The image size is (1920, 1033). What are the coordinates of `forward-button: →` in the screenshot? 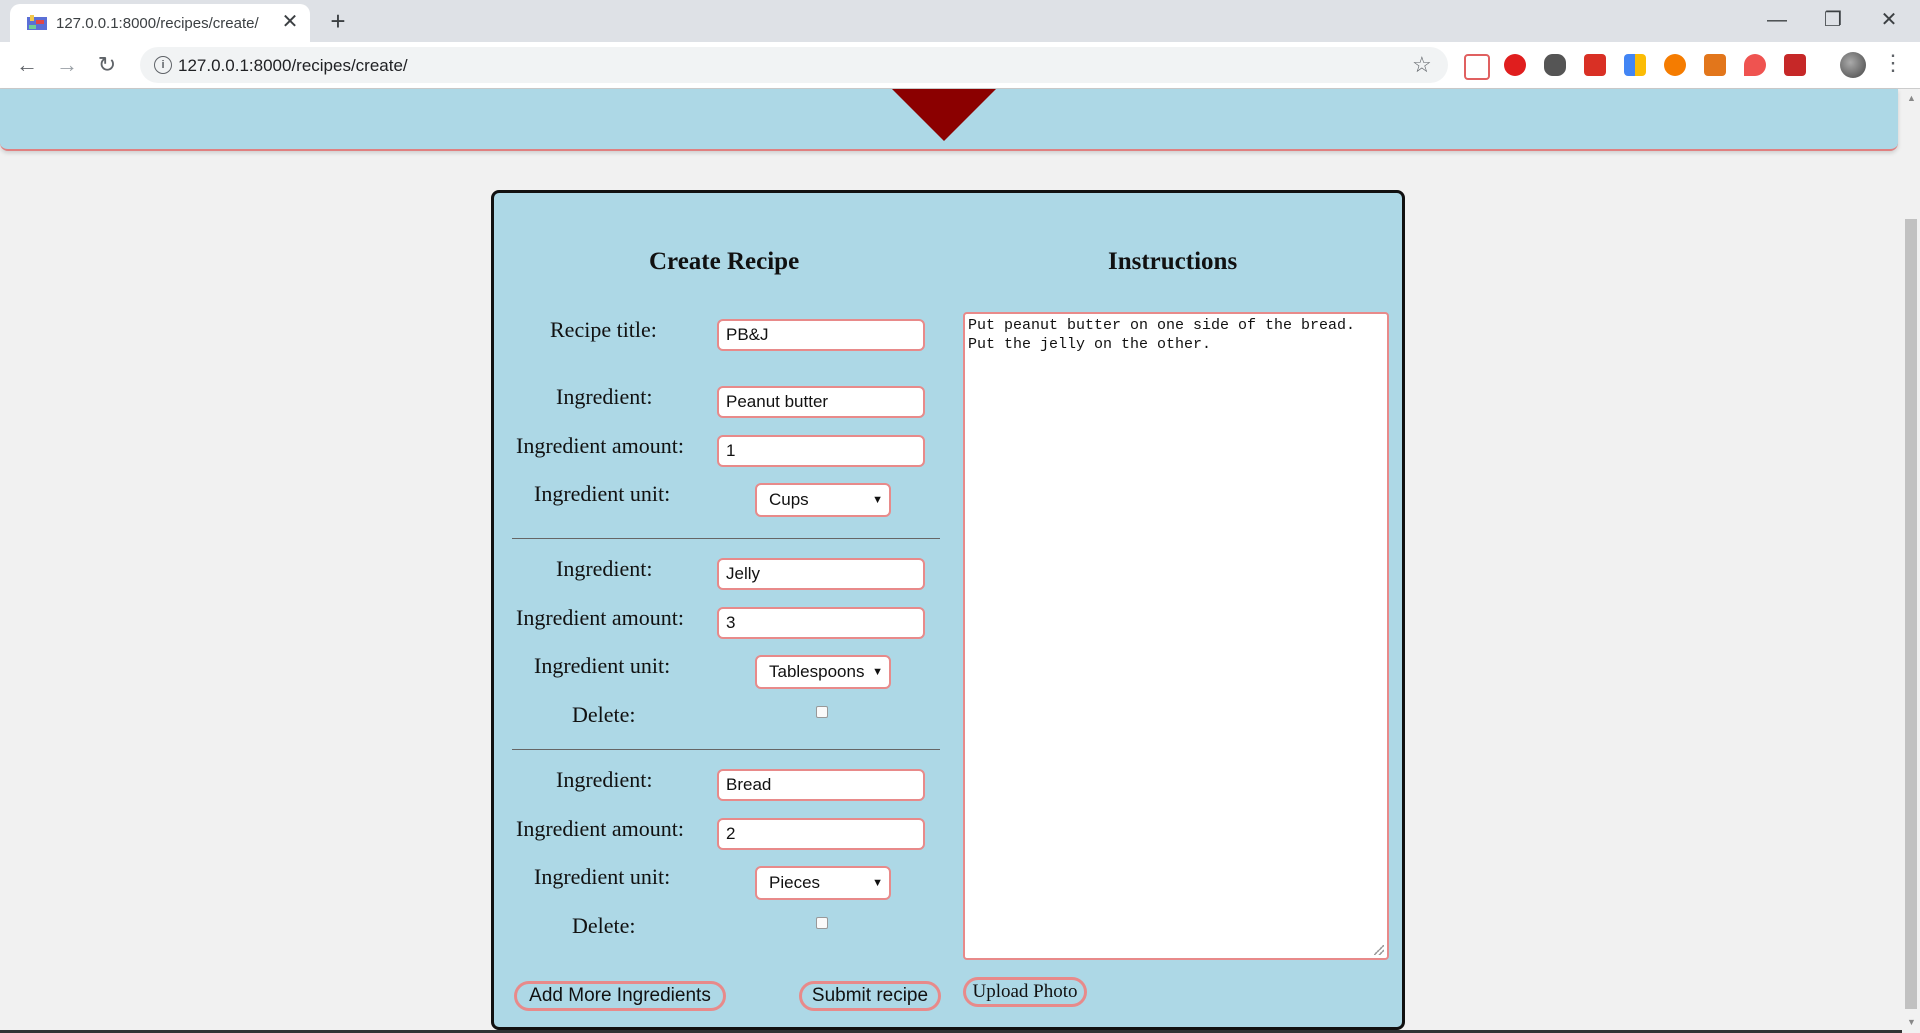 It's located at (67, 65).